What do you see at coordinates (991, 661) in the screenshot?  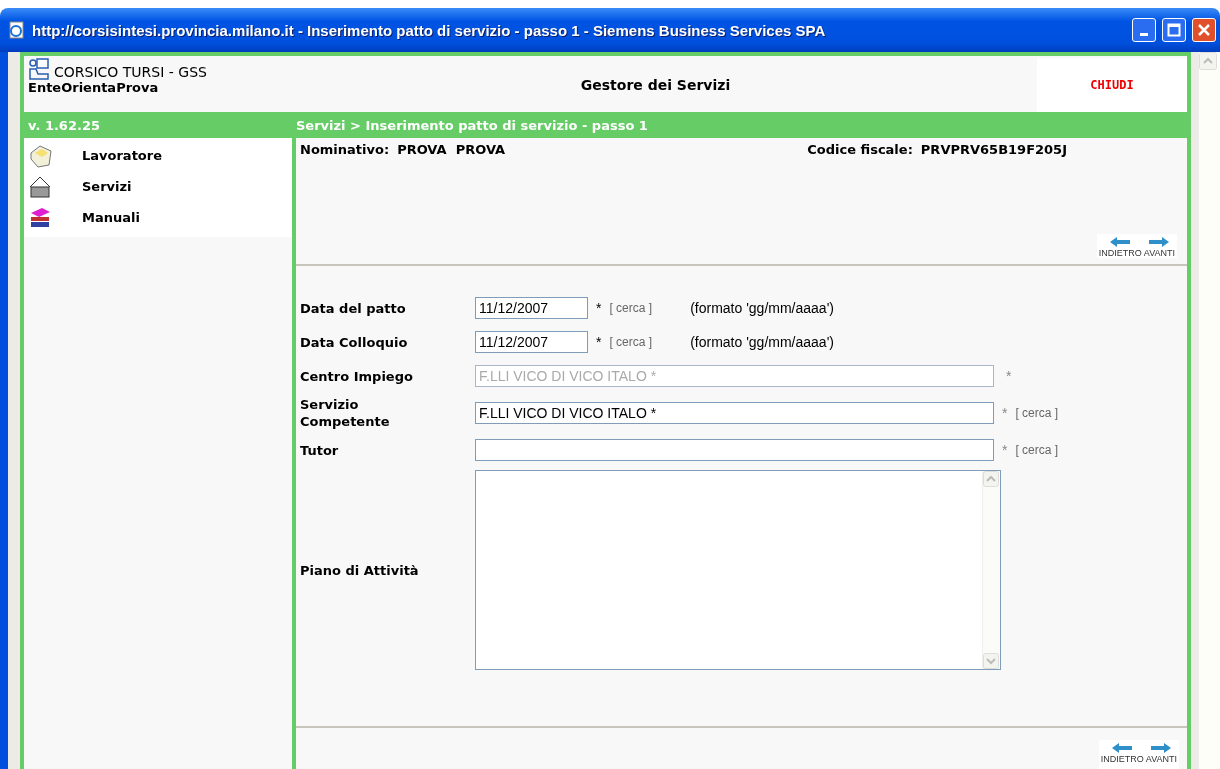 I see `scroll-down-icon` at bounding box center [991, 661].